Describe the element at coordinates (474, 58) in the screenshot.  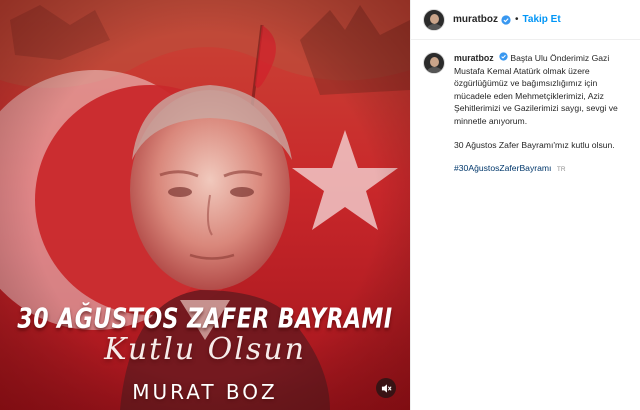
I see `caption-username: muratboz` at that location.